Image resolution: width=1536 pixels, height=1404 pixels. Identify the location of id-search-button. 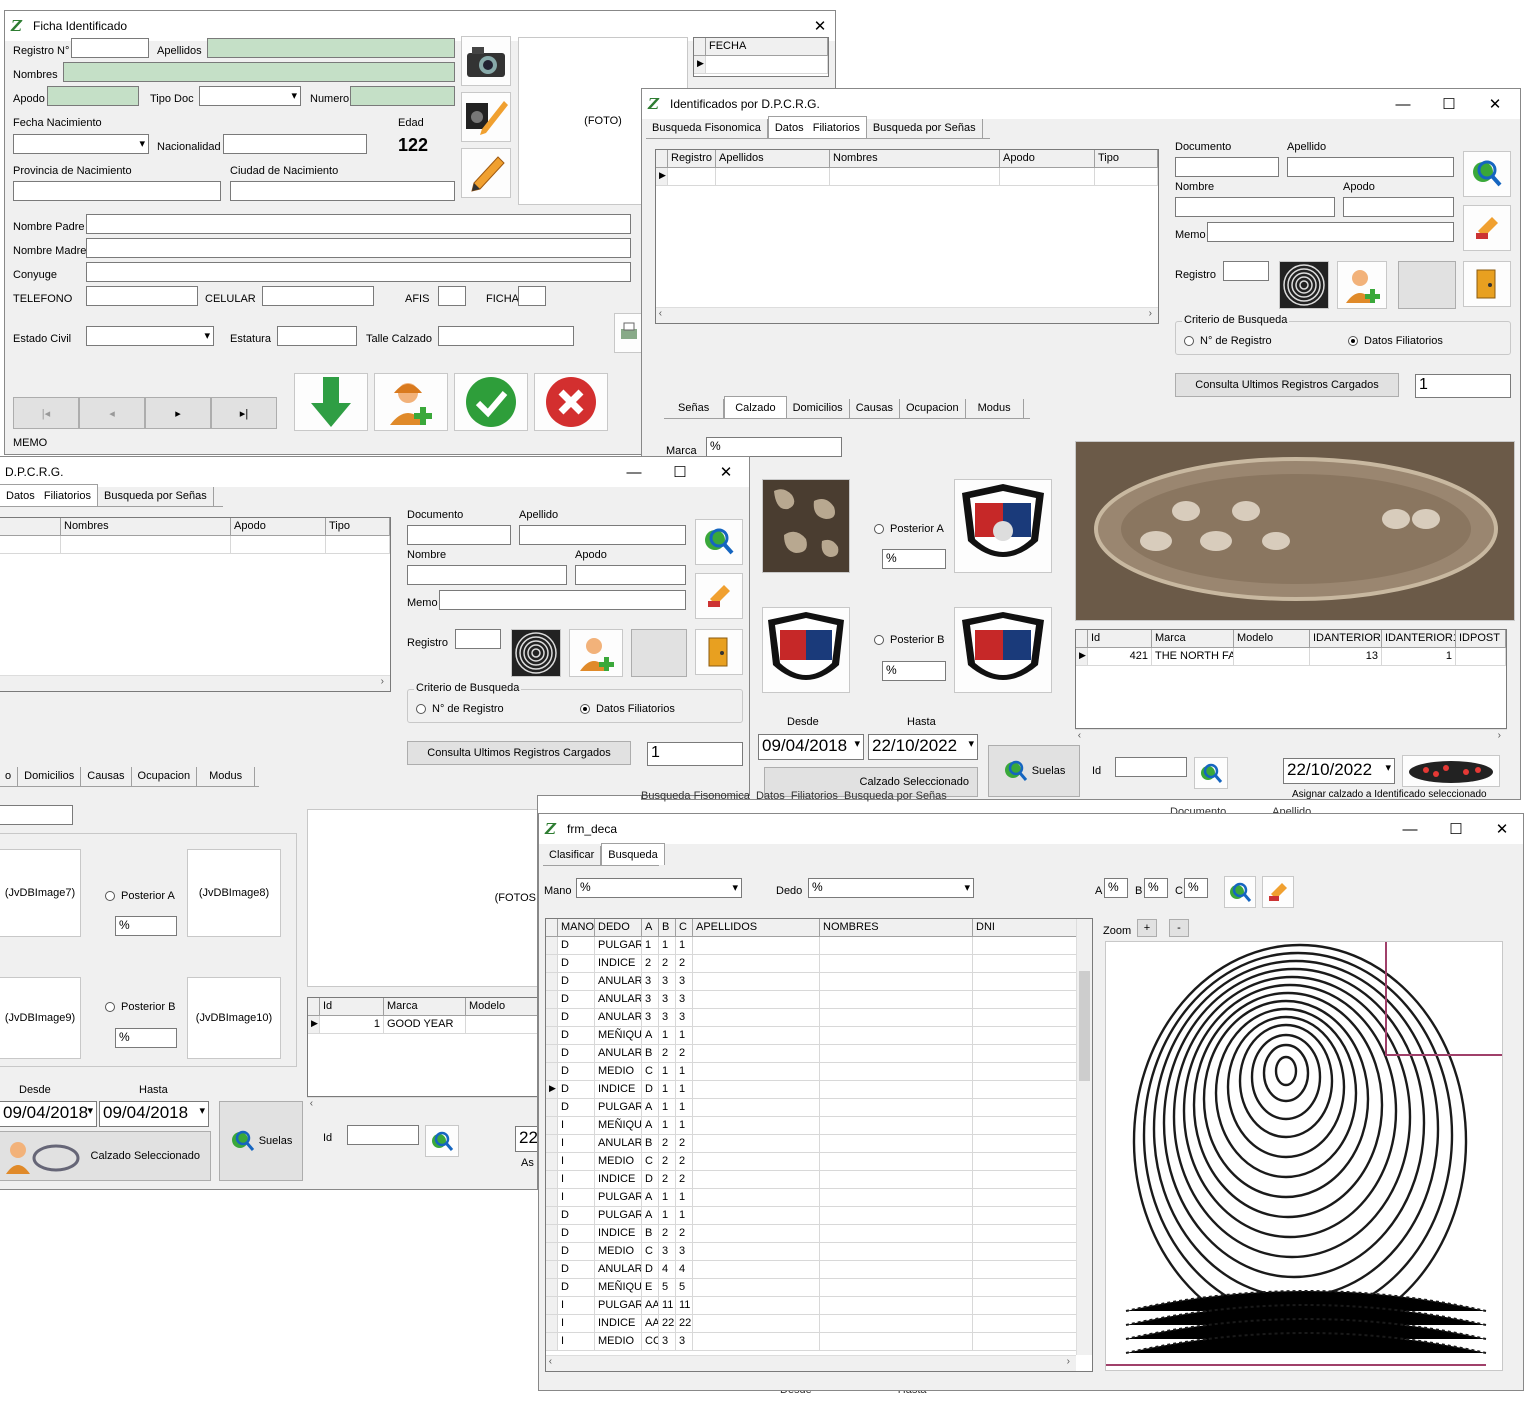
(442, 1141).